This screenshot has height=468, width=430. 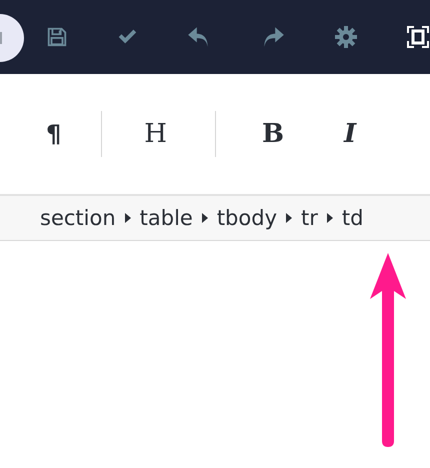 I want to click on breadcrumb-item: td, so click(x=353, y=218).